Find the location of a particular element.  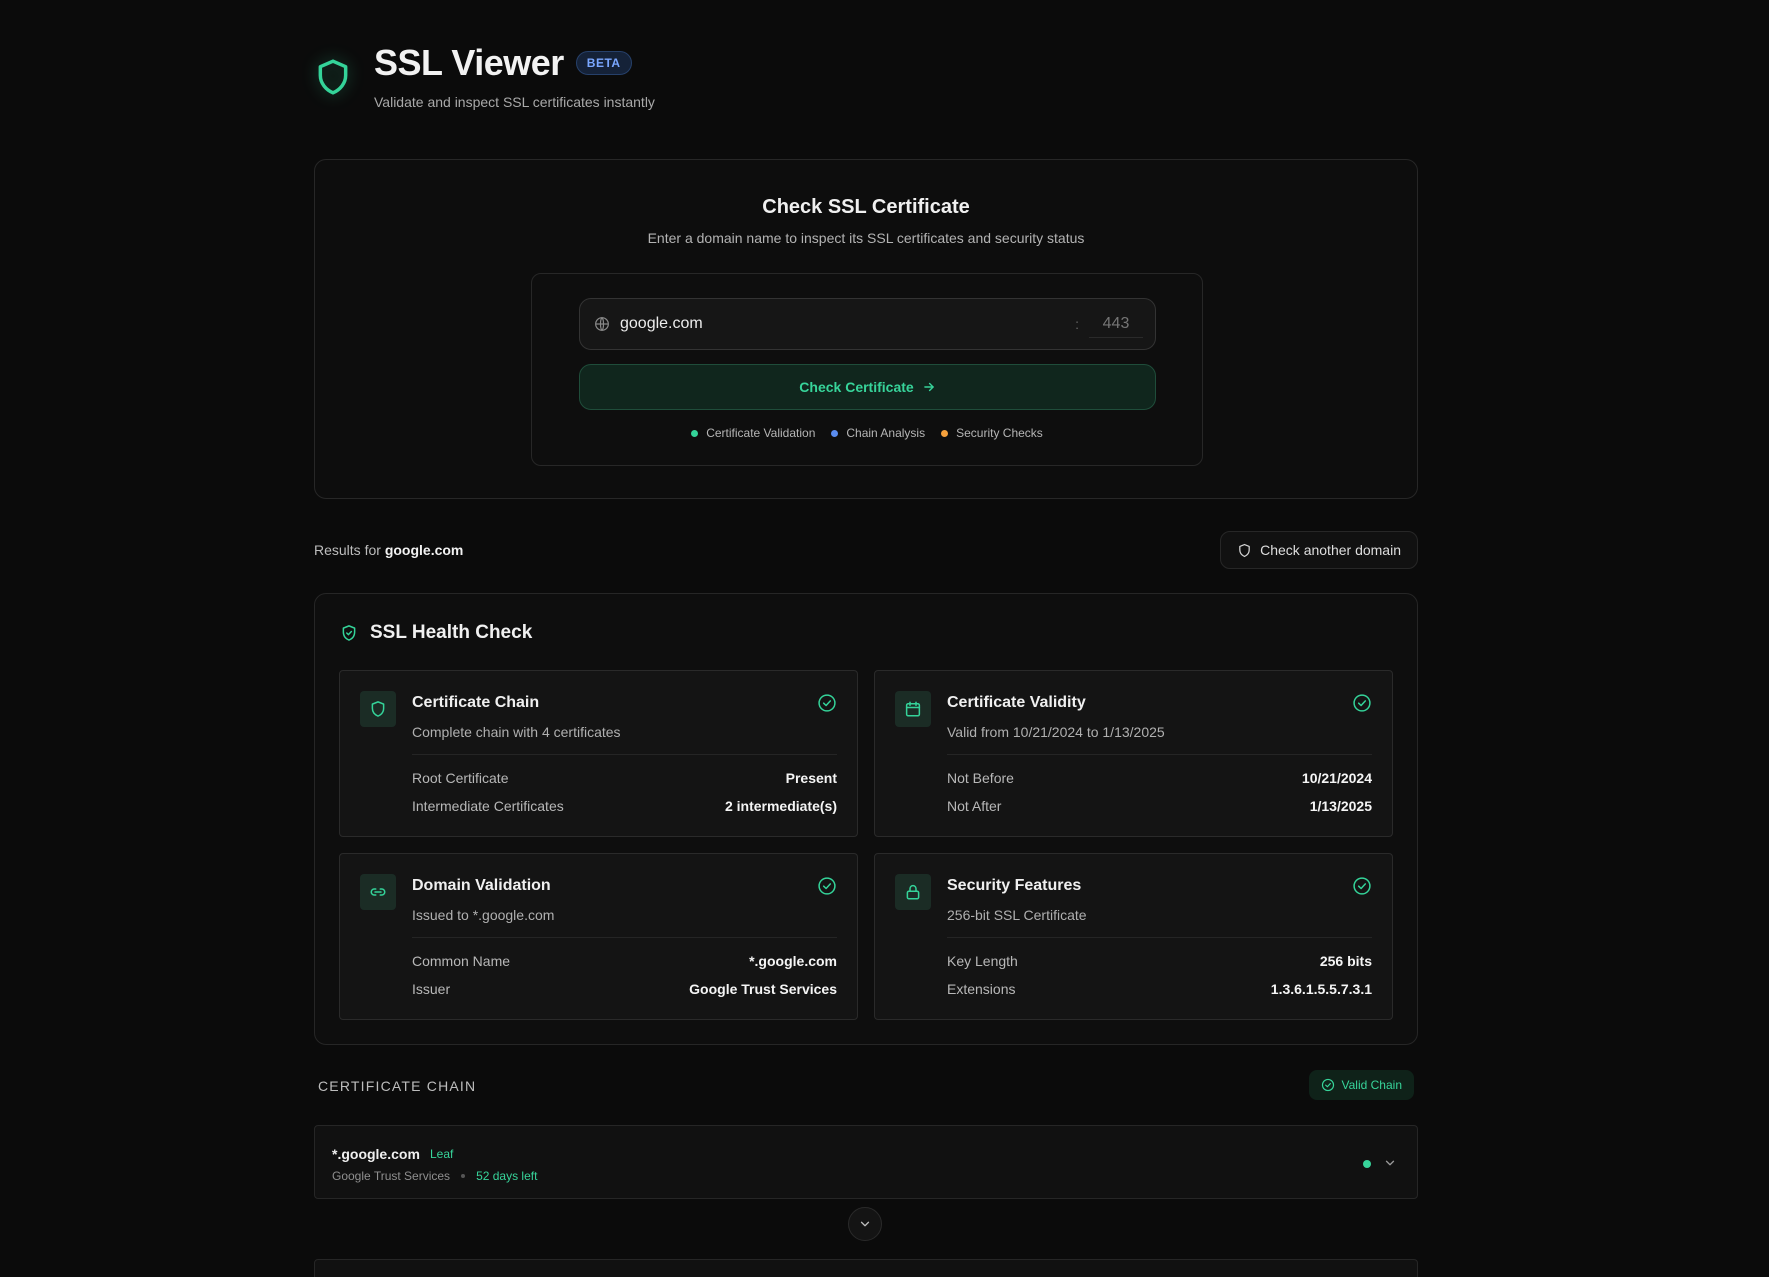

link-icon is located at coordinates (378, 892).